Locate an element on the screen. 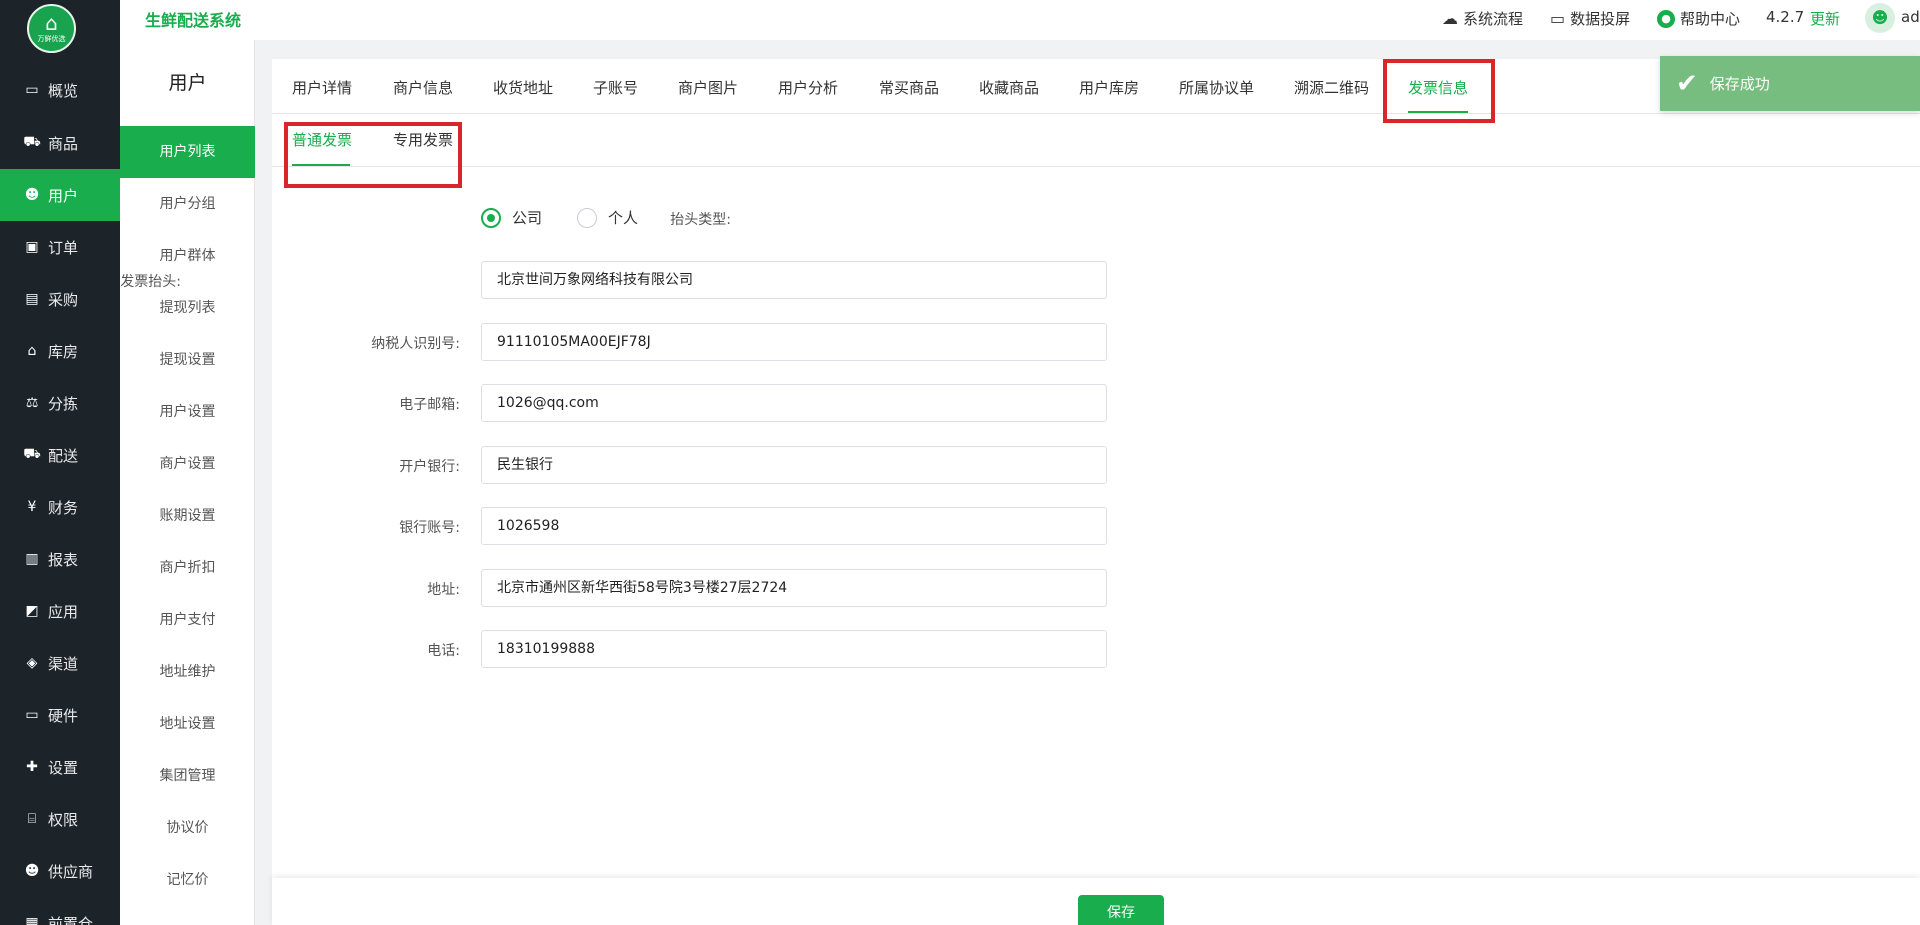 This screenshot has width=1920, height=925. tab-user-details: 用户详情 is located at coordinates (322, 87).